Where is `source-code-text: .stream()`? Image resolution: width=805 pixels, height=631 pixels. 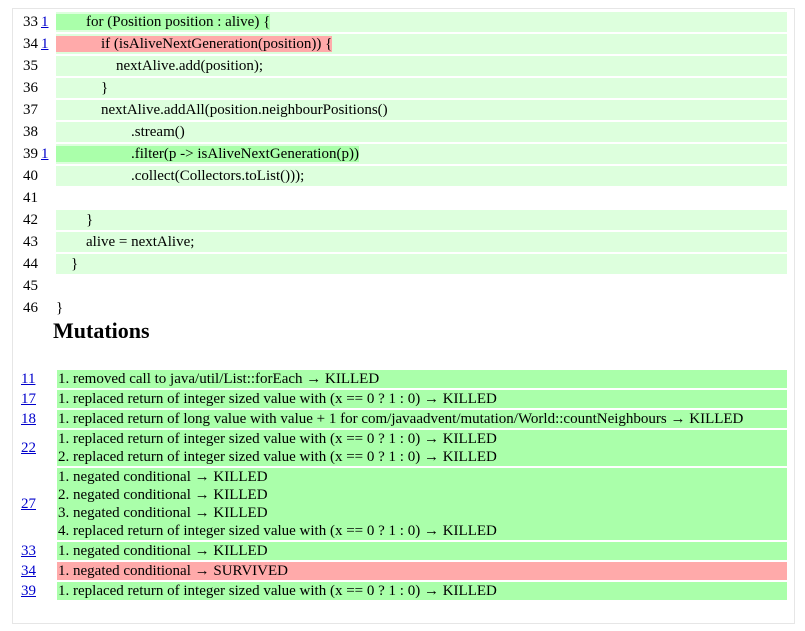
source-code-text: .stream() is located at coordinates (421, 132).